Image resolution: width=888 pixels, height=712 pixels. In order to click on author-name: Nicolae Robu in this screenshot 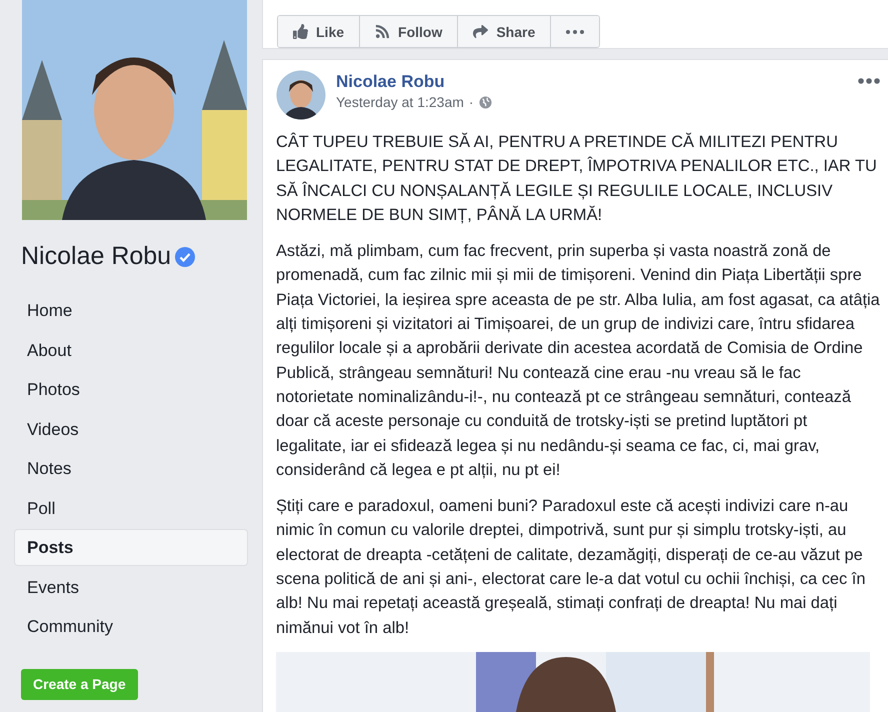, I will do `click(592, 82)`.